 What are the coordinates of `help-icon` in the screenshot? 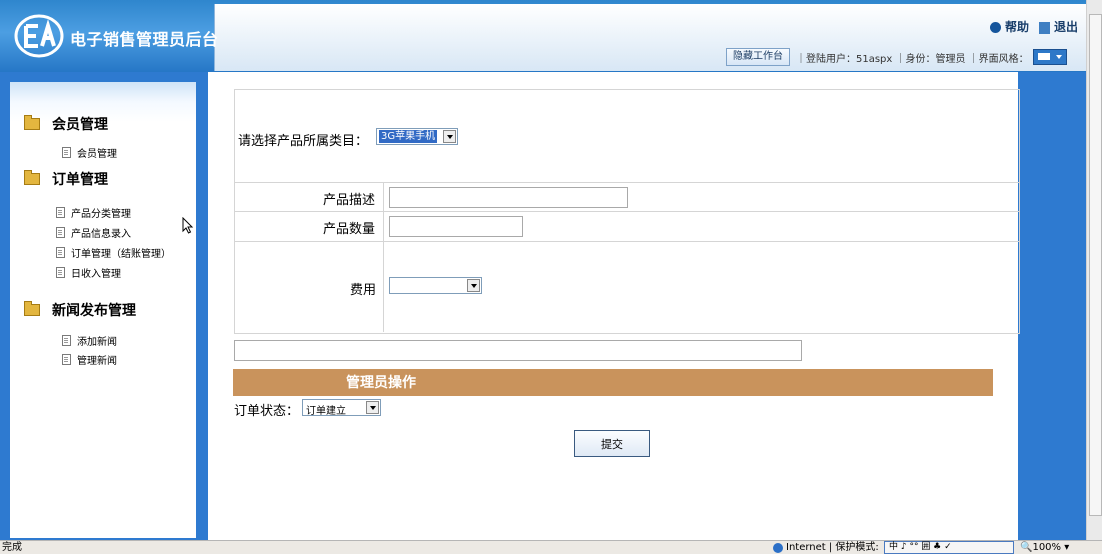 It's located at (995, 27).